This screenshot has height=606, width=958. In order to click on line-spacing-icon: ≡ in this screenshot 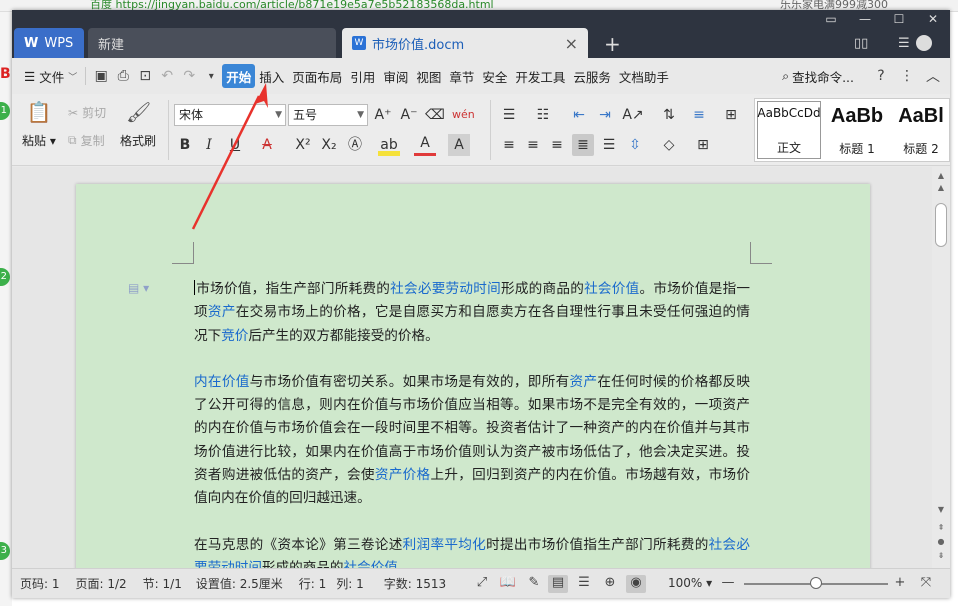, I will do `click(699, 115)`.